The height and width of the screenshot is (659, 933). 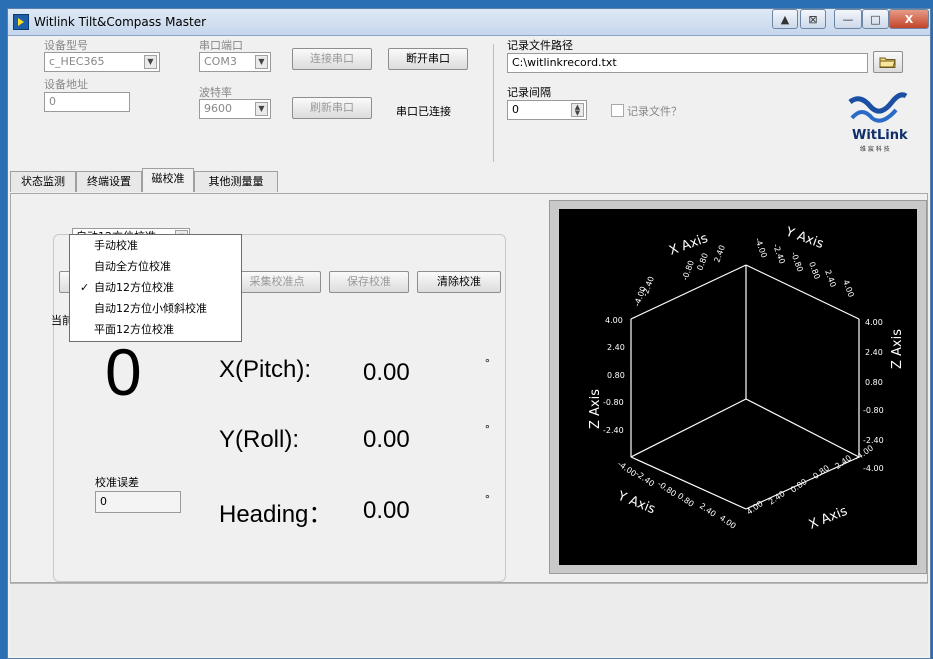 I want to click on device-model-label: 设备型号, so click(x=66, y=45).